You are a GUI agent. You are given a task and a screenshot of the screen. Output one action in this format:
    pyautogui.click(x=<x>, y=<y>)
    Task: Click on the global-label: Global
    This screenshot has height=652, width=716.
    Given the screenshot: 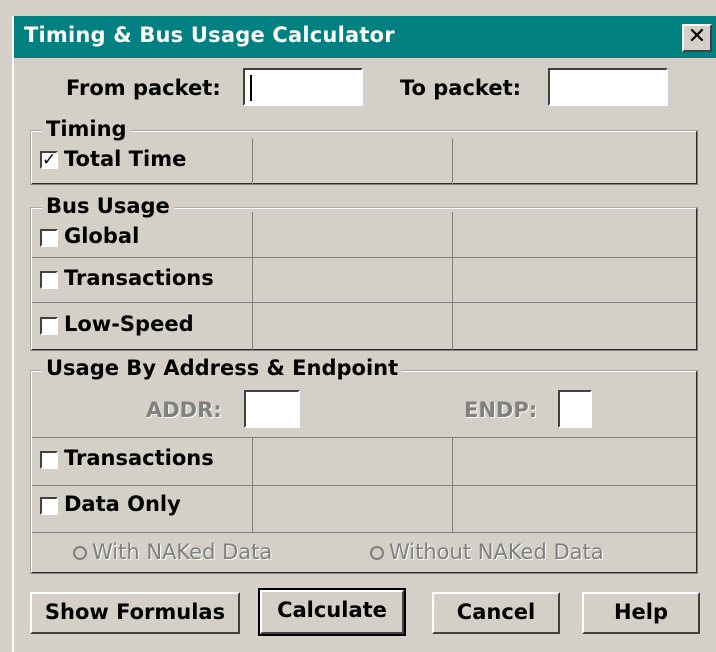 What is the action you would take?
    pyautogui.click(x=101, y=236)
    